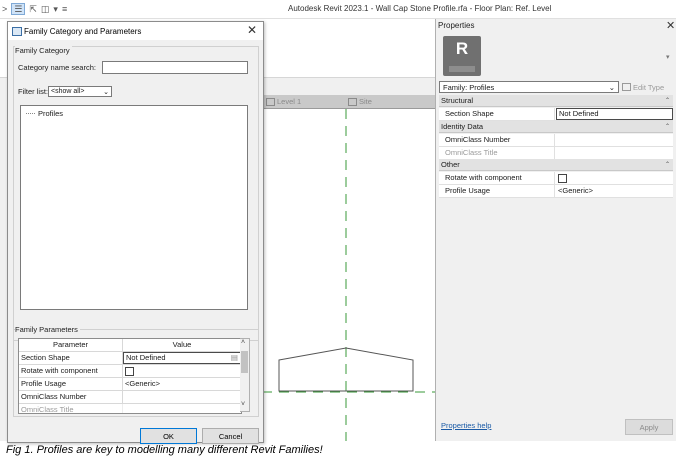 The image size is (676, 462). I want to click on apply-button: Apply, so click(649, 427).